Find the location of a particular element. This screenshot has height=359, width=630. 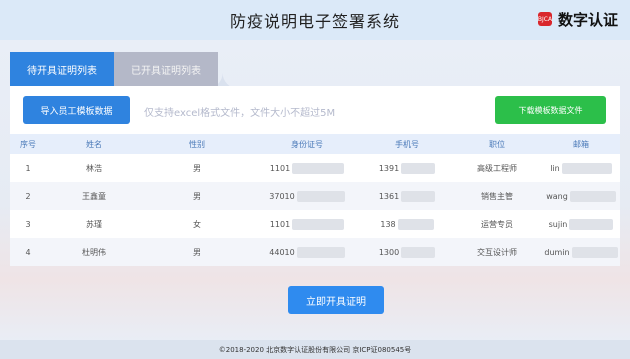

email-cell: lin is located at coordinates (581, 168).